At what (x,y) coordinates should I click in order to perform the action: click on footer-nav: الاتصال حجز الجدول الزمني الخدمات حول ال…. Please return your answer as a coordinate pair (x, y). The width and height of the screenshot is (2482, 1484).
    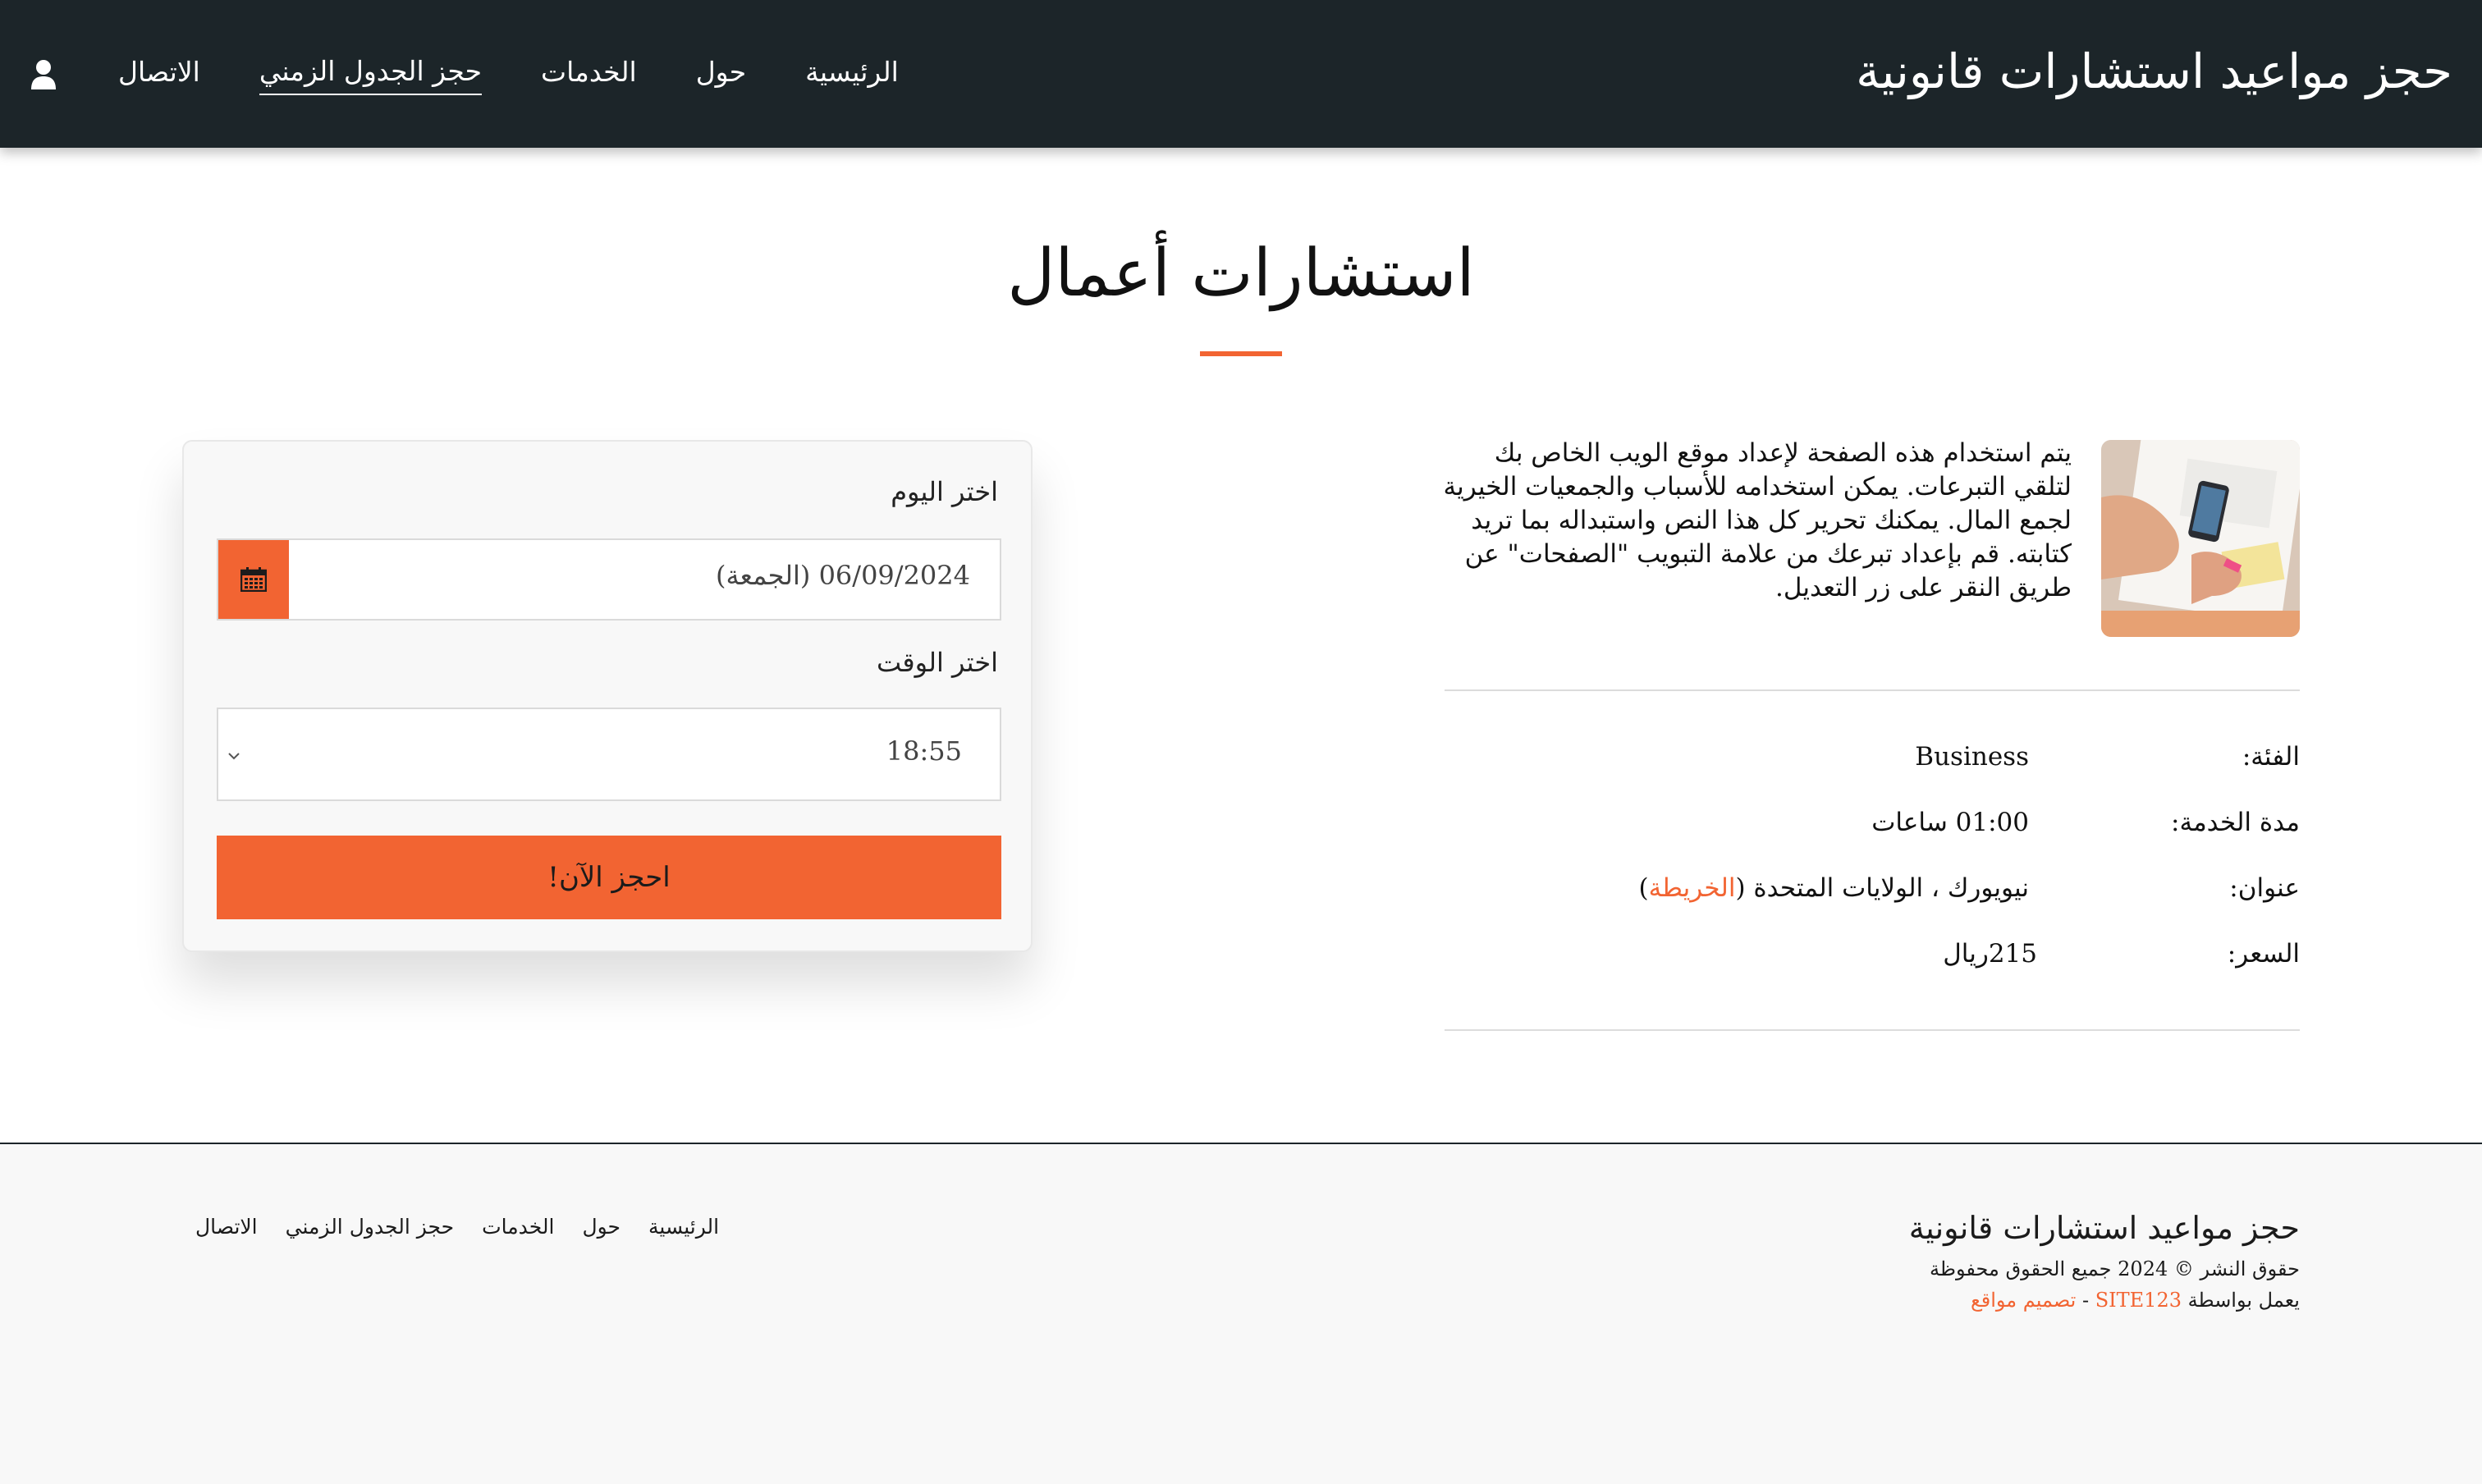
    Looking at the image, I should click on (457, 1227).